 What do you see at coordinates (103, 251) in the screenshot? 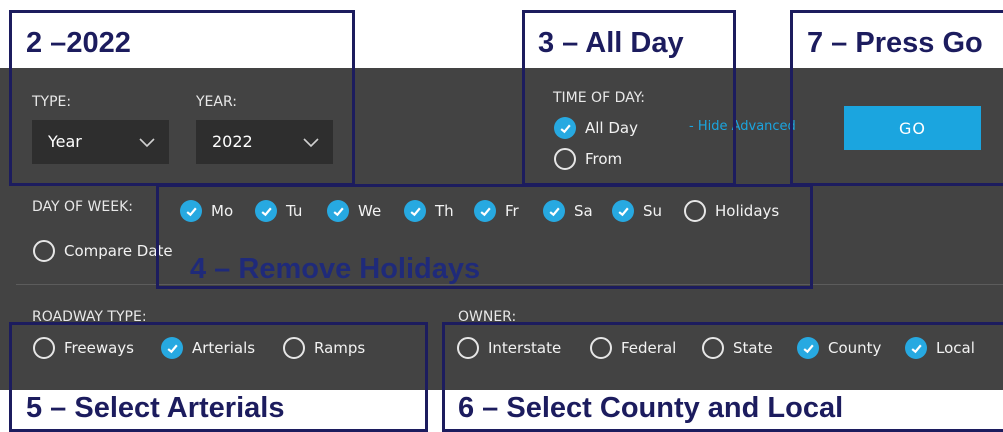
I see `compare-date-option: Compare Date` at bounding box center [103, 251].